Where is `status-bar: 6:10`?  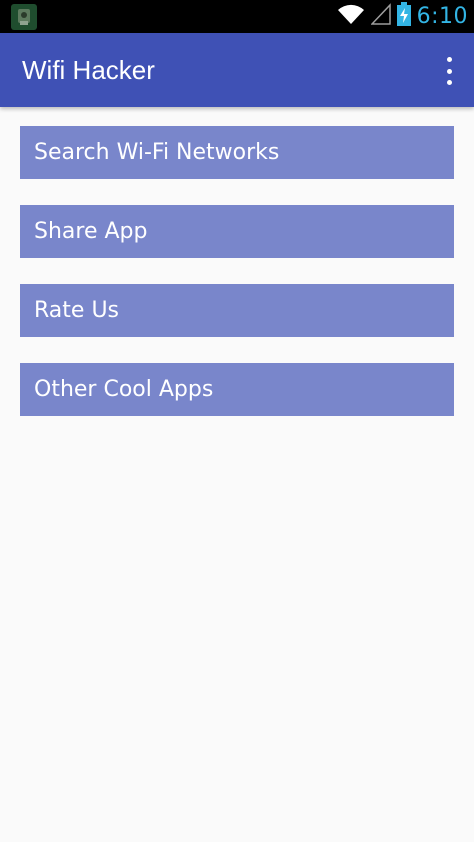
status-bar: 6:10 is located at coordinates (237, 16).